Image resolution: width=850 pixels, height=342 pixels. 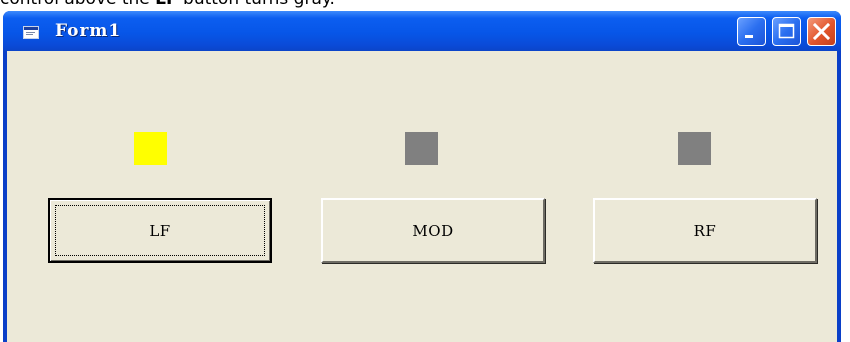 What do you see at coordinates (422, 31) in the screenshot?
I see `title-bar: Form1` at bounding box center [422, 31].